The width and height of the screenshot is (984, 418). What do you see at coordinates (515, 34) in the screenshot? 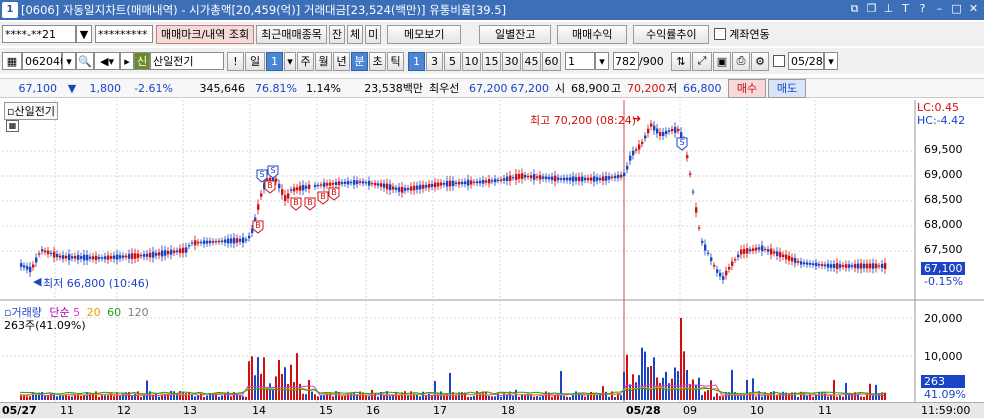
I see `daily-balance-button: 일별잔고` at bounding box center [515, 34].